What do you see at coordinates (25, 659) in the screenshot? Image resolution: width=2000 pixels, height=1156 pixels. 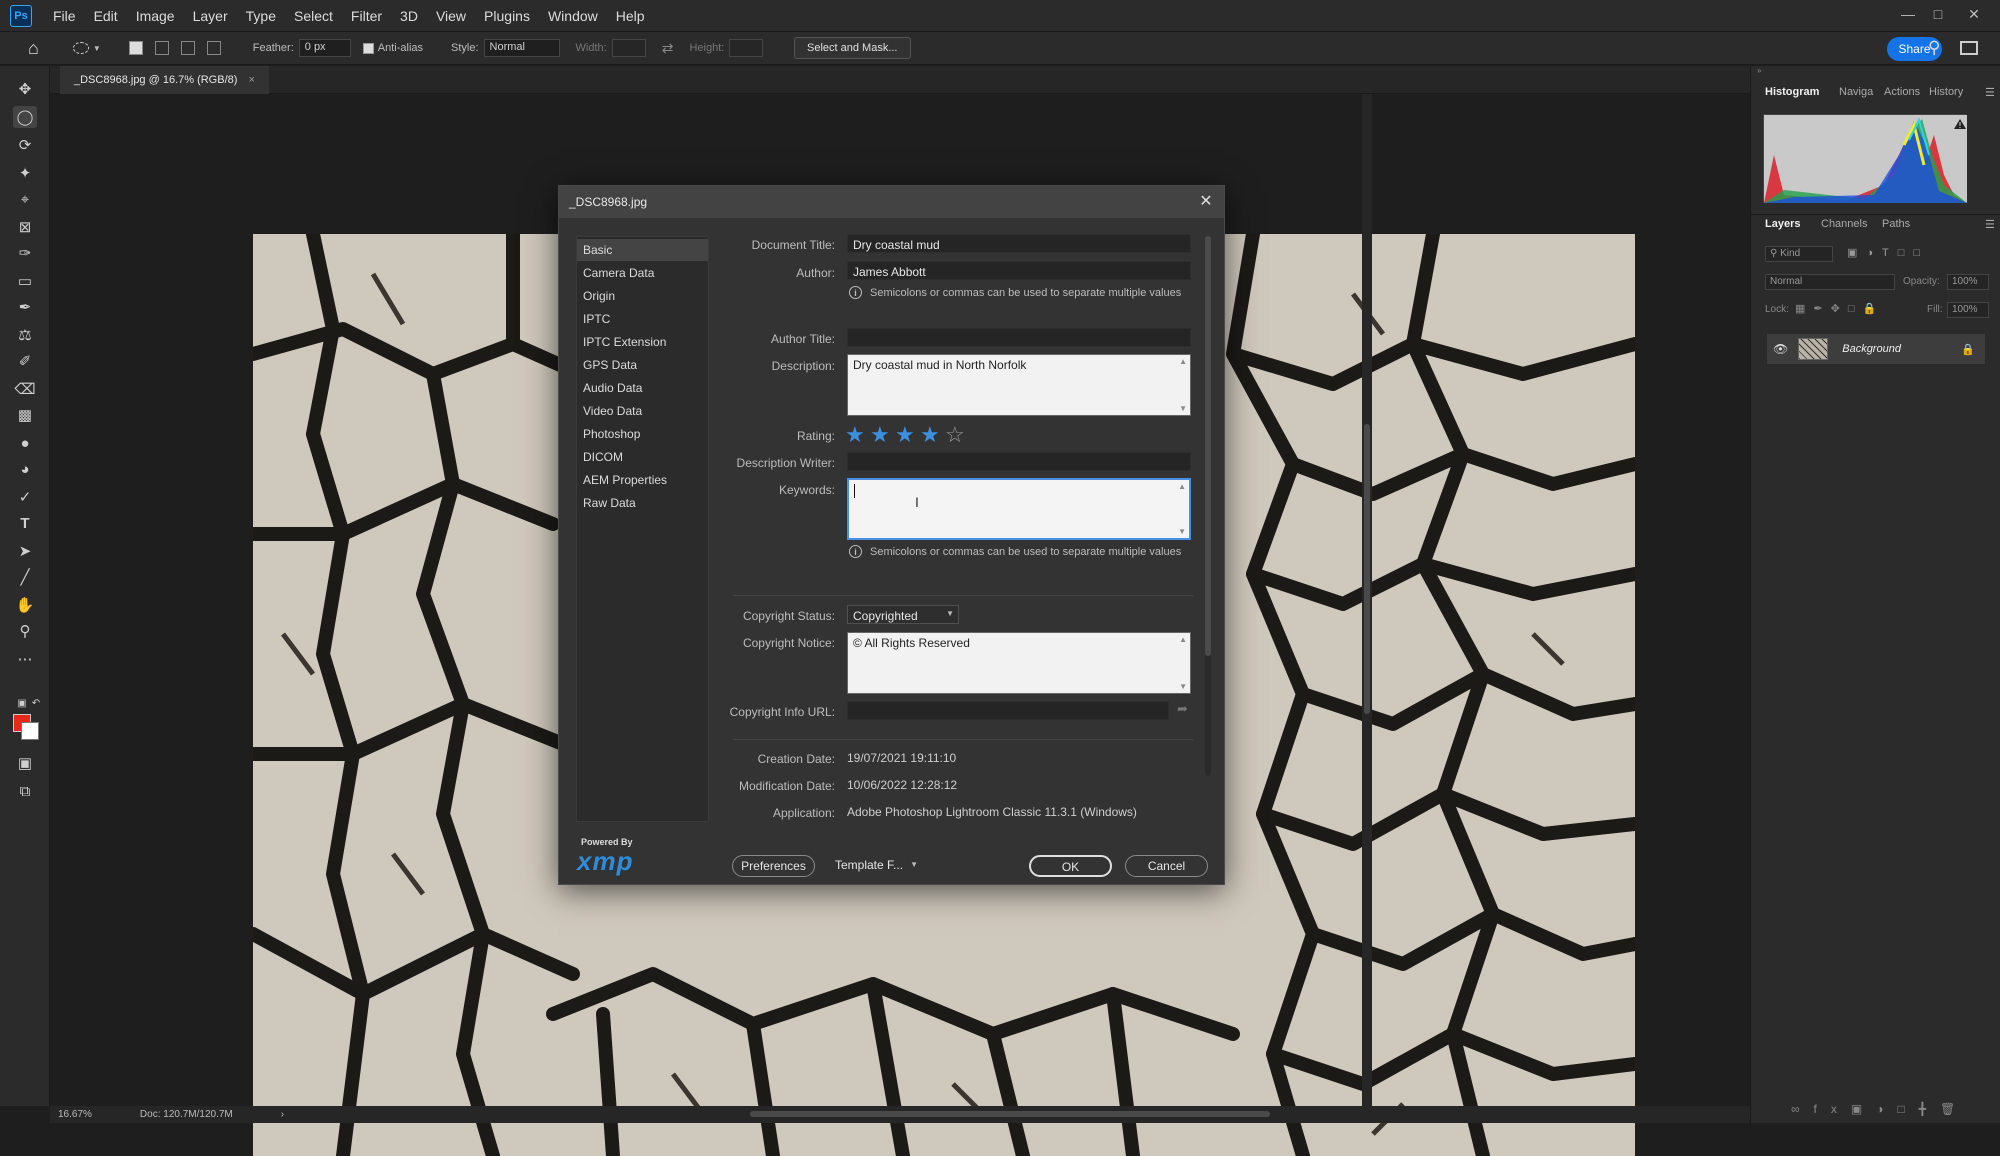 I see `more-tools-icon: ⋯` at bounding box center [25, 659].